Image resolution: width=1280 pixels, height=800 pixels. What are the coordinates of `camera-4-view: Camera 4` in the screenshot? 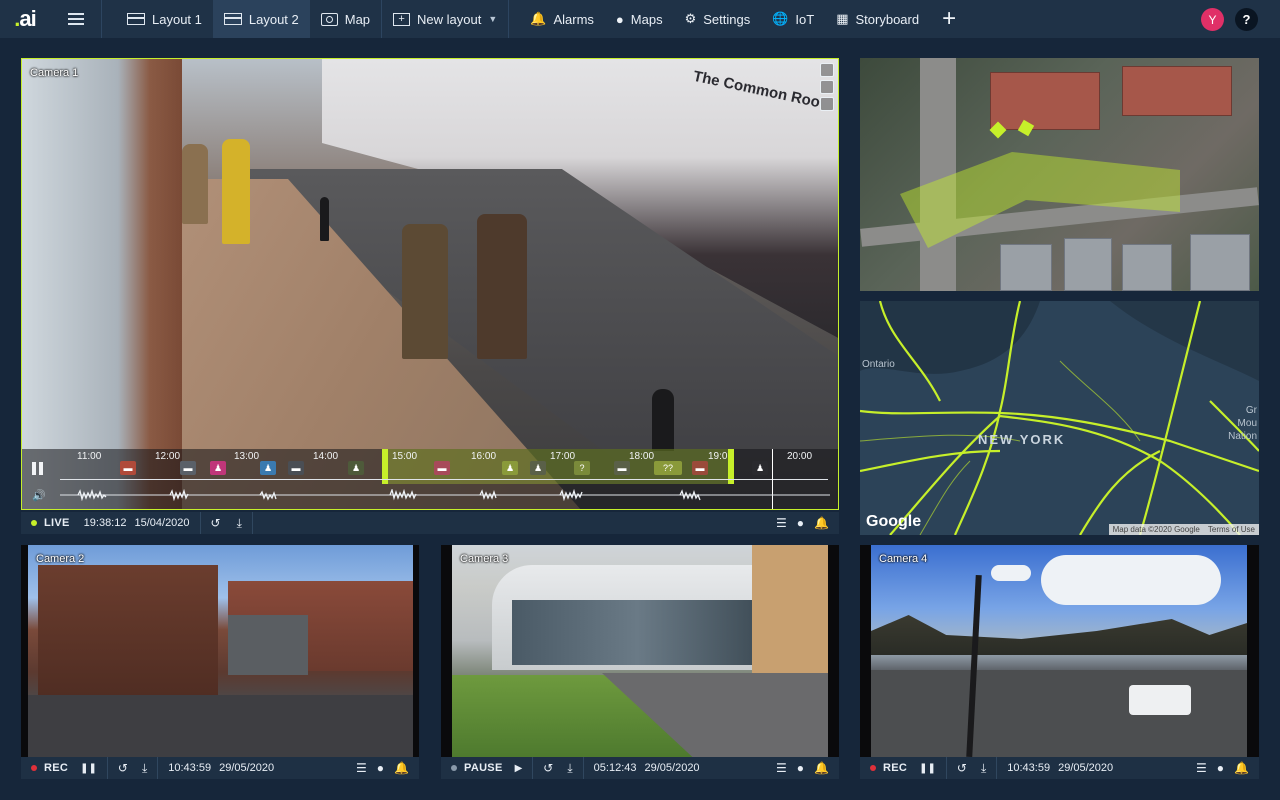 It's located at (1059, 651).